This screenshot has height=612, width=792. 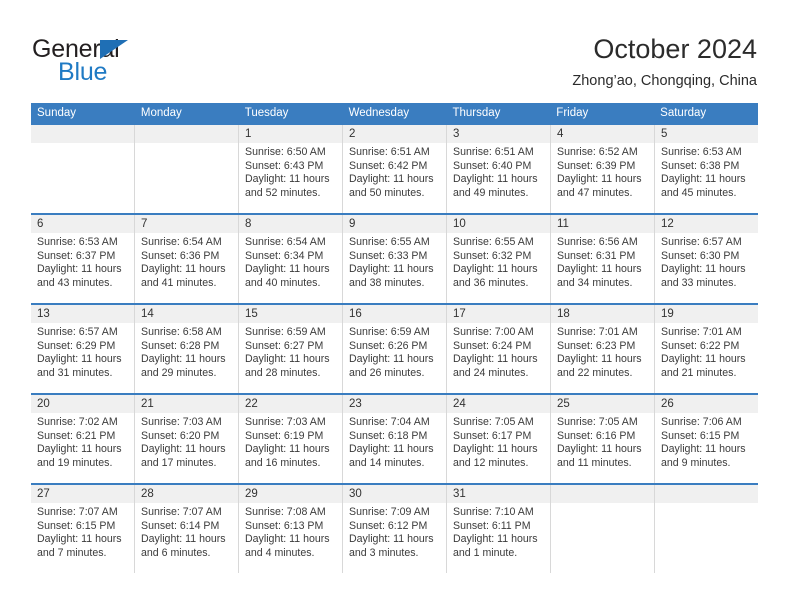 I want to click on daylight-duration-line2: and 3 minutes., so click(x=384, y=552).